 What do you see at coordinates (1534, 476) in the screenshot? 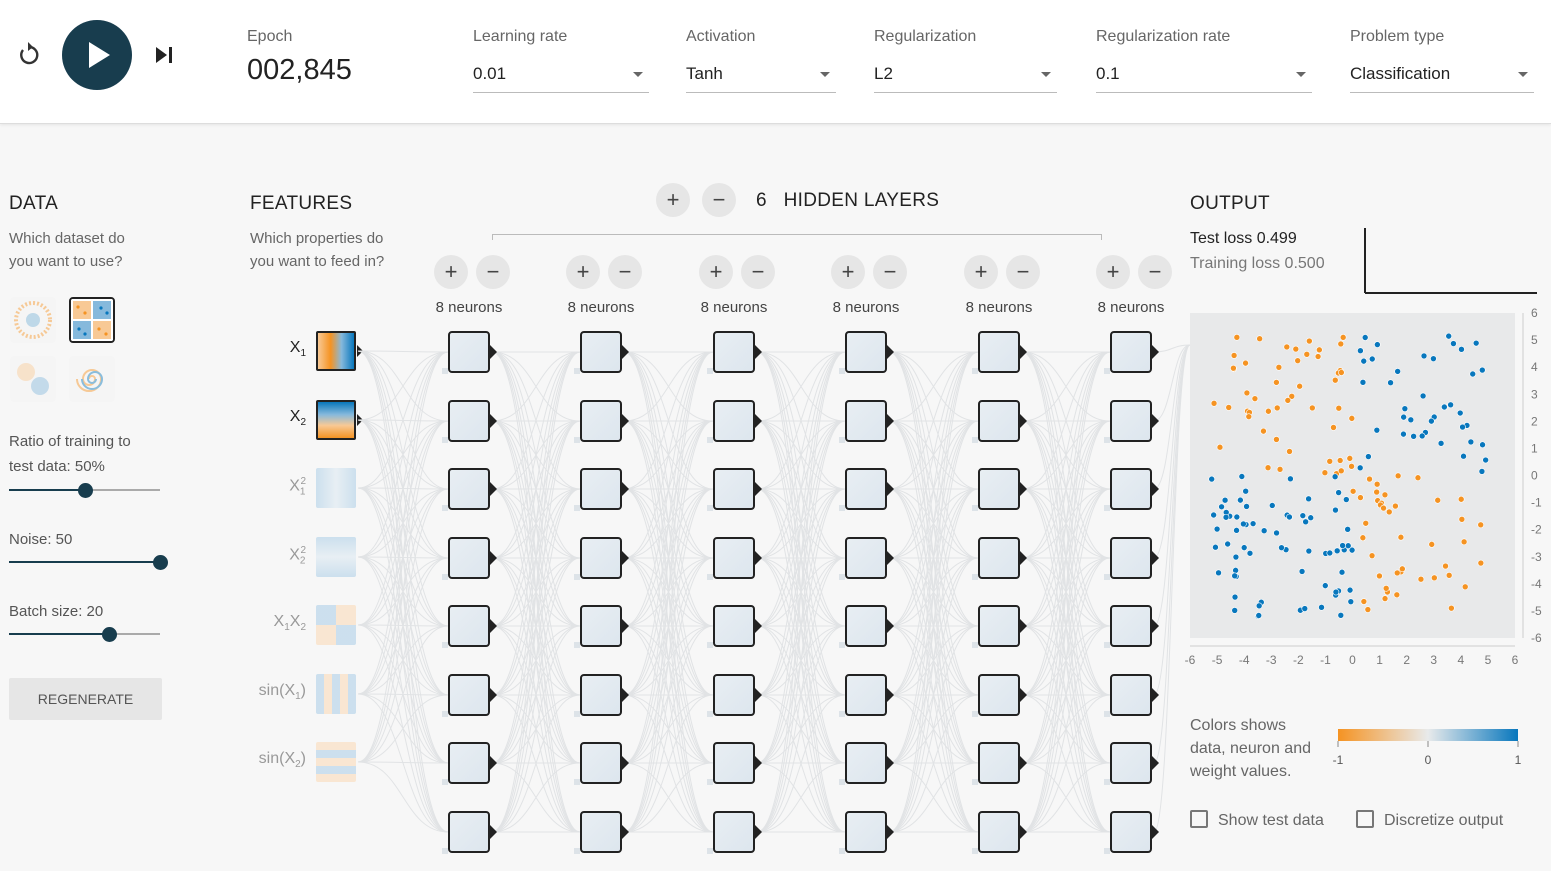
I see `y-tick-label: 0` at bounding box center [1534, 476].